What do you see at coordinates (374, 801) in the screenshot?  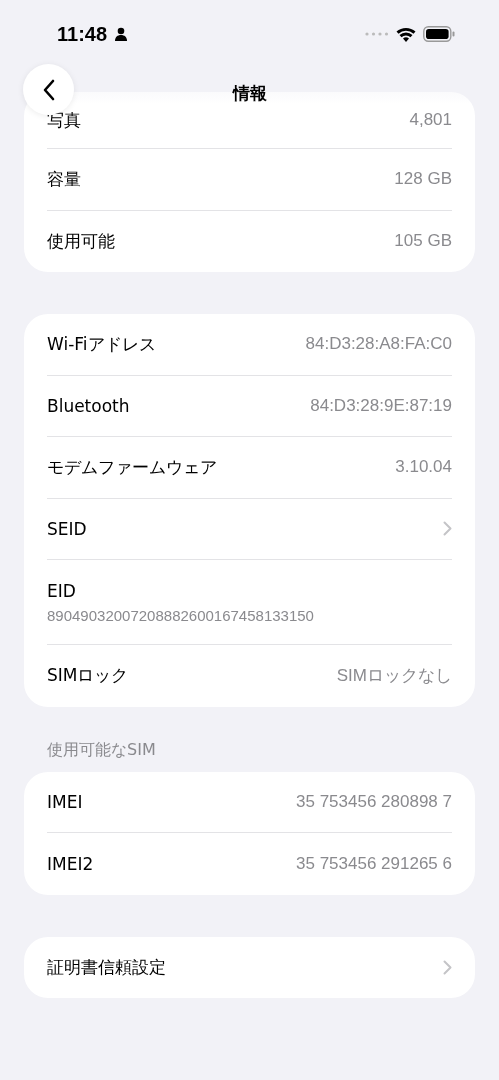 I see `row-value: 35 753456 280898 7` at bounding box center [374, 801].